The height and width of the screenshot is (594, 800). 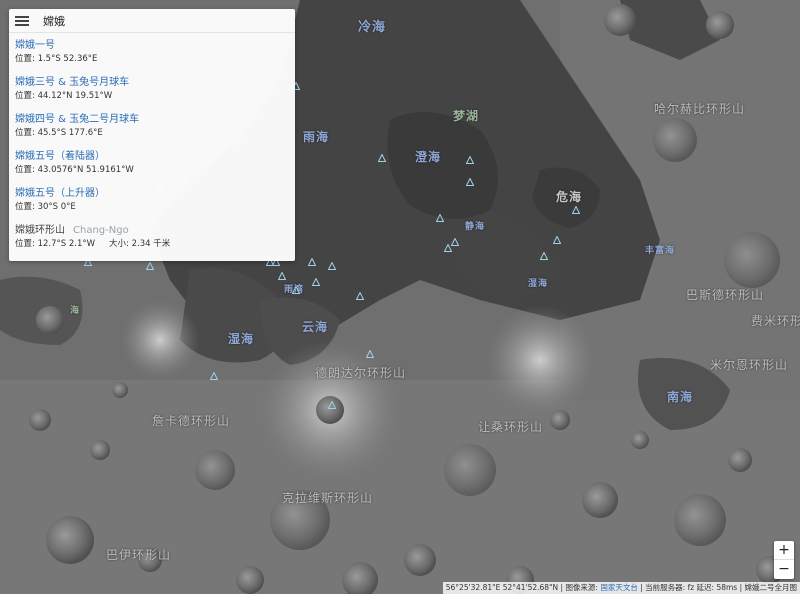 What do you see at coordinates (152, 166) in the screenshot?
I see `result-item: 嫦娥五号（着陆器） 位置: 43.0576°N 51.9161°W` at bounding box center [152, 166].